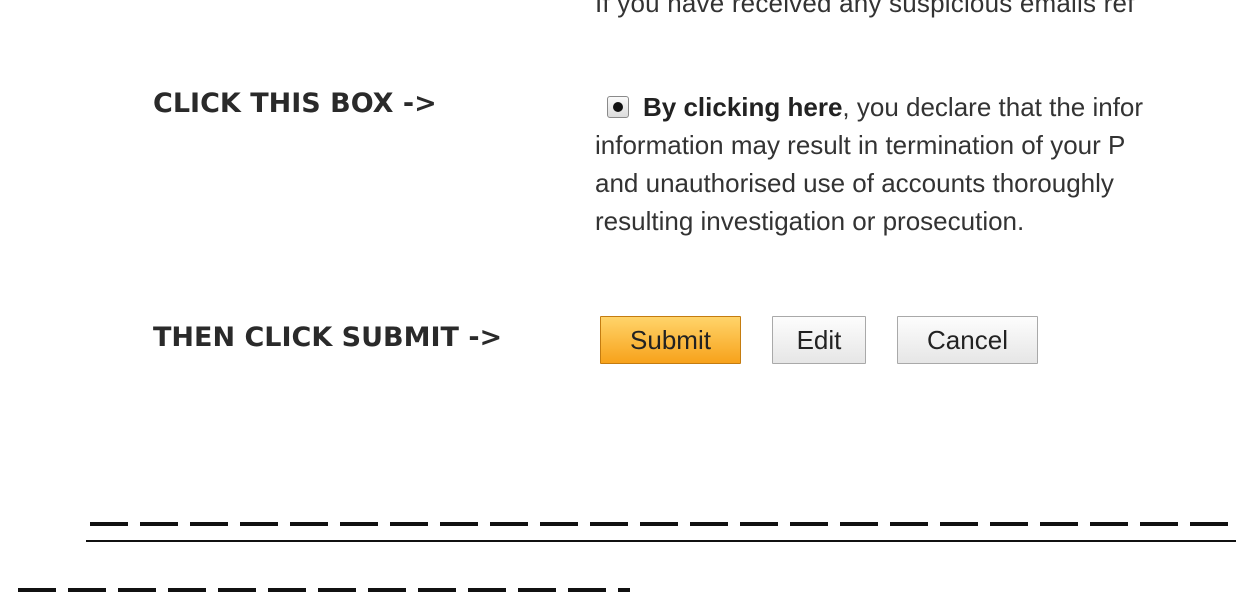  What do you see at coordinates (993, 107) in the screenshot?
I see `declaration-text-1: , you declare that the infor` at bounding box center [993, 107].